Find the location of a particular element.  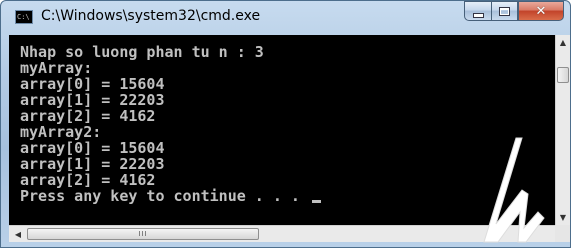

console-line: Nhap so luong phan tu n : 3 is located at coordinates (142, 52).